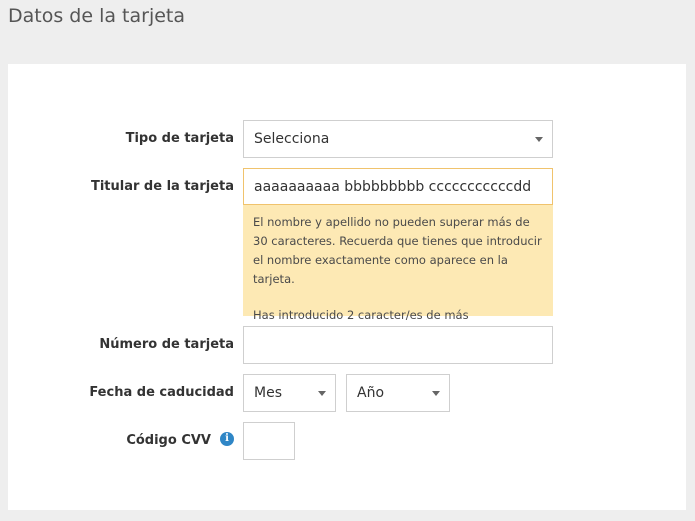 The height and width of the screenshot is (521, 695). What do you see at coordinates (269, 441) in the screenshot?
I see `cvv-input` at bounding box center [269, 441].